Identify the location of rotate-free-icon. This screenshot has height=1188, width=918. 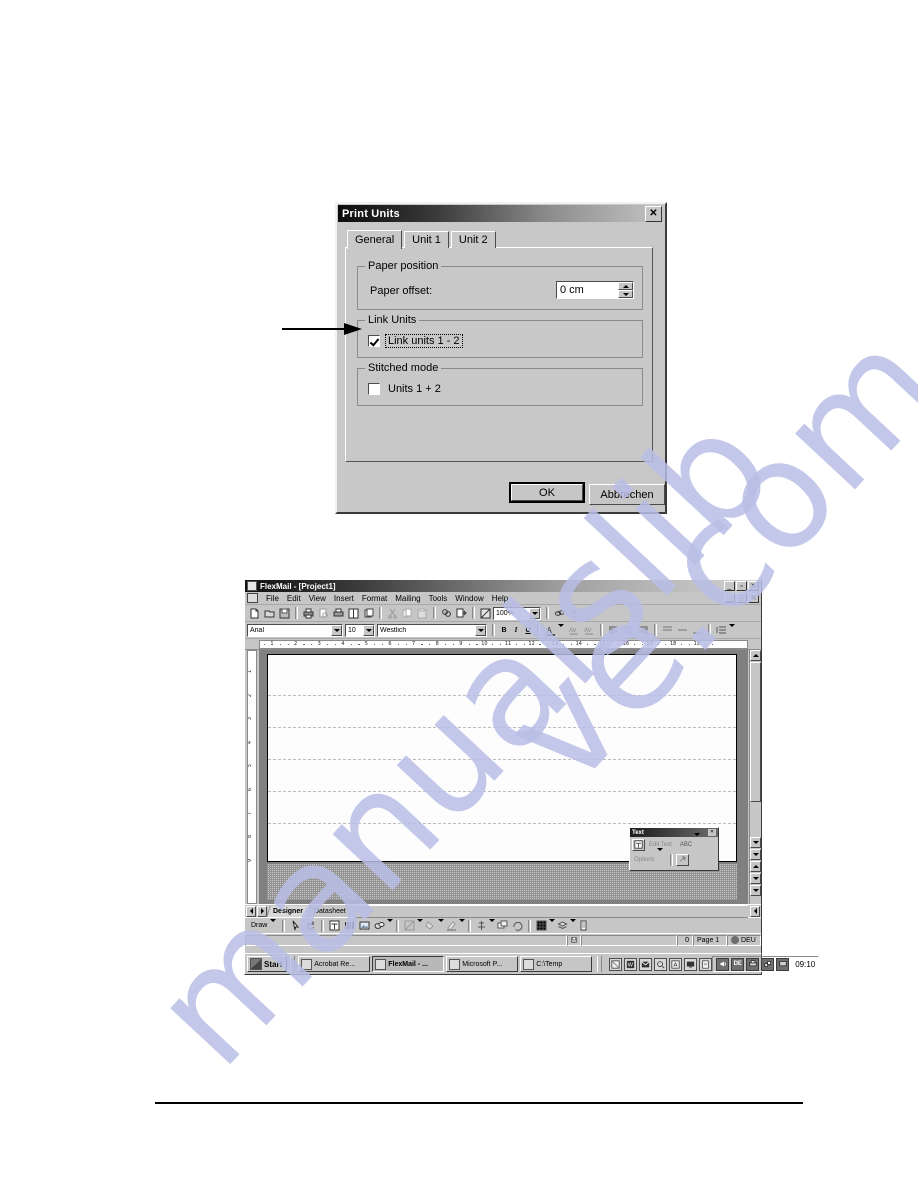
(517, 925).